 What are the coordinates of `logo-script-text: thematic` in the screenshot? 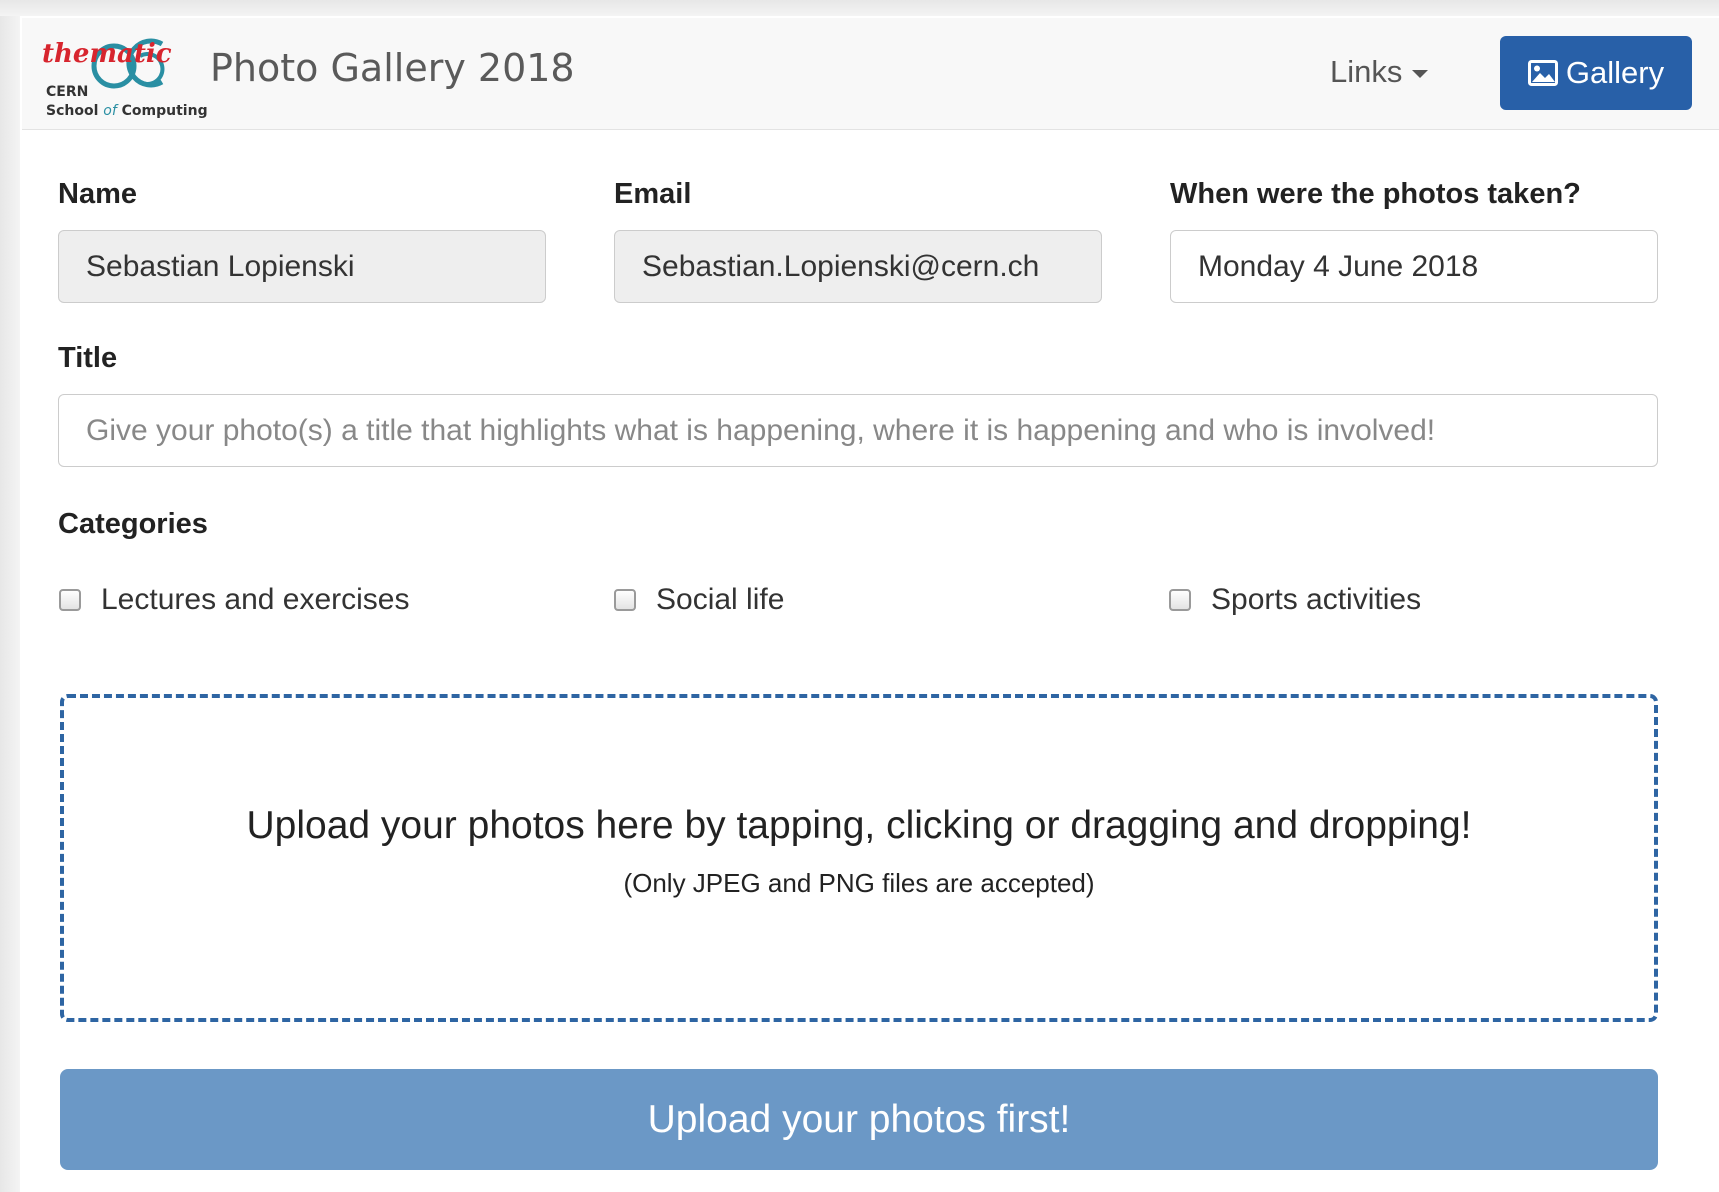 It's located at (107, 54).